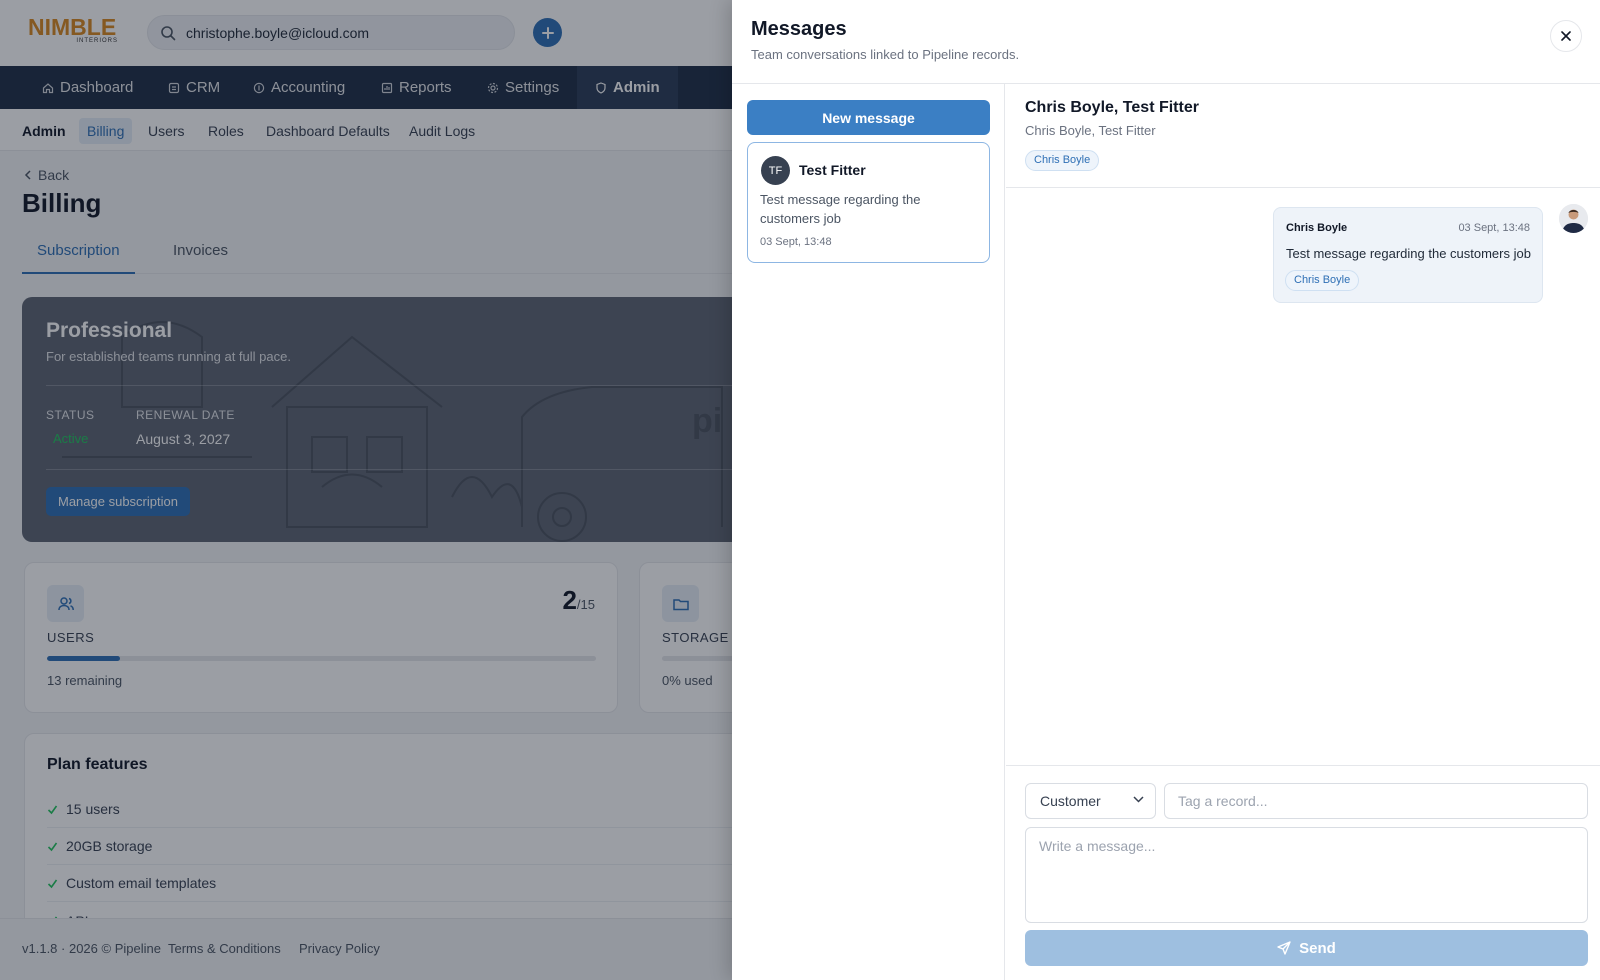  Describe the element at coordinates (832, 170) in the screenshot. I see `conversation-name: Test Fitter` at that location.